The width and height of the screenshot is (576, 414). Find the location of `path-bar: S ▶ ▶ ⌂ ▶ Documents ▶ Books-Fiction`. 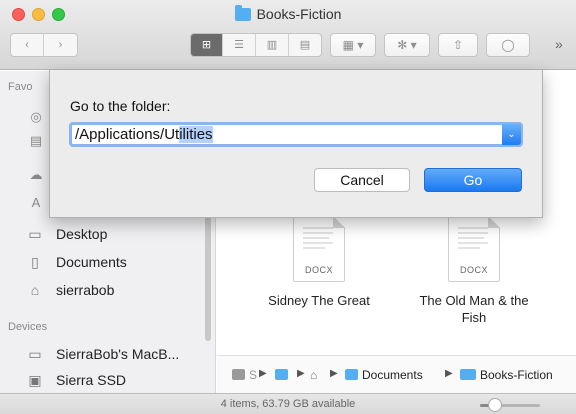

path-bar: S ▶ ▶ ⌂ ▶ Documents ▶ Books-Fiction is located at coordinates (396, 374).